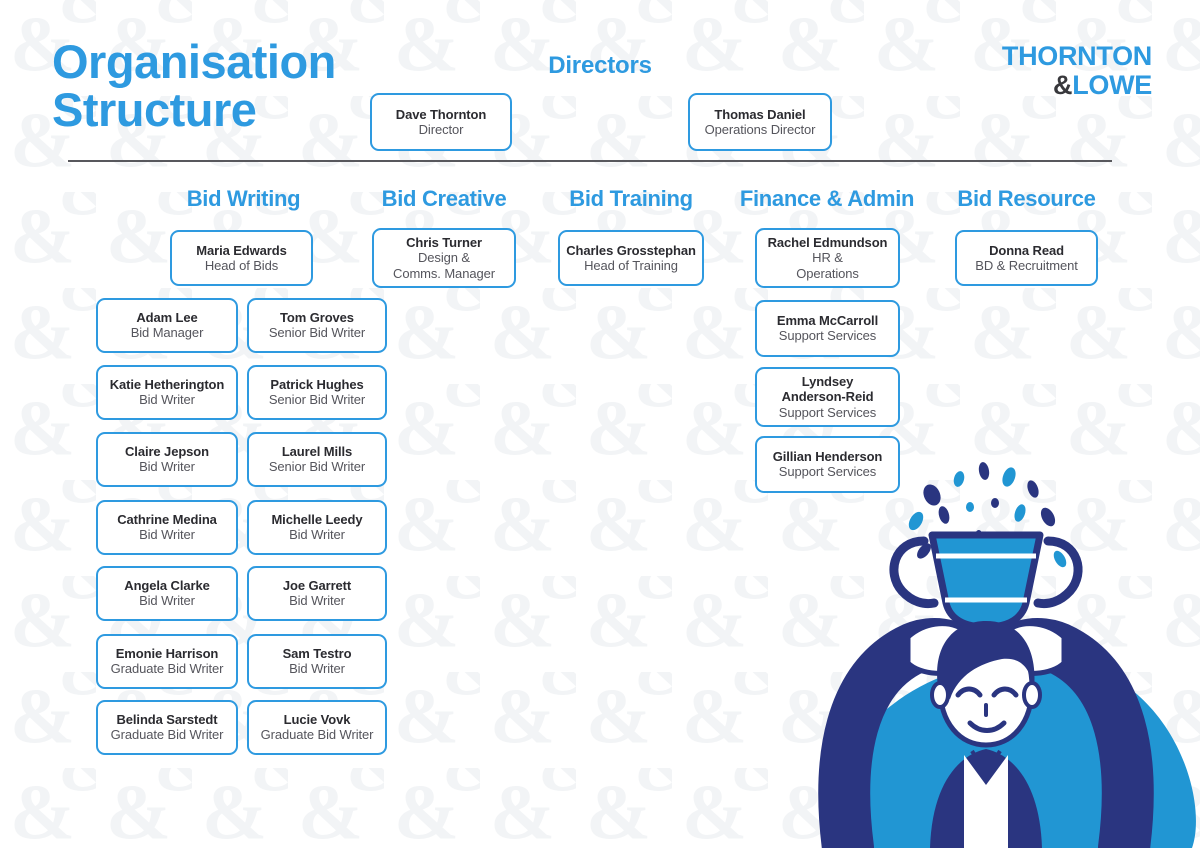 This screenshot has width=1200, height=848. Describe the element at coordinates (827, 198) in the screenshot. I see `column-heading-finance-admin: Finance & Admin` at that location.